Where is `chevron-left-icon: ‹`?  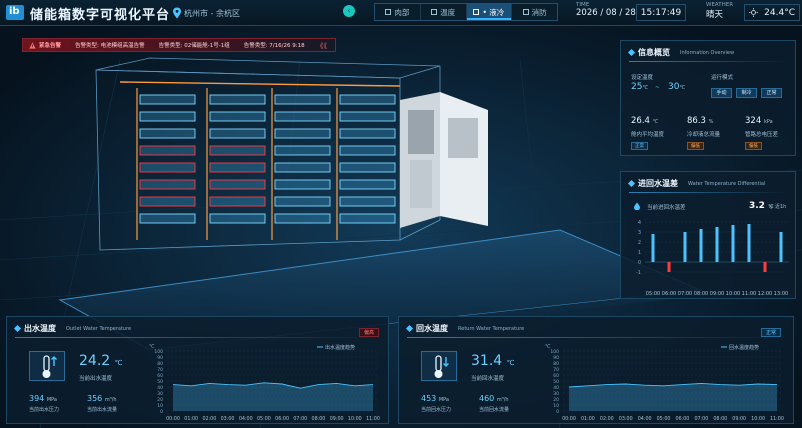 chevron-left-icon: ‹ is located at coordinates (349, 10).